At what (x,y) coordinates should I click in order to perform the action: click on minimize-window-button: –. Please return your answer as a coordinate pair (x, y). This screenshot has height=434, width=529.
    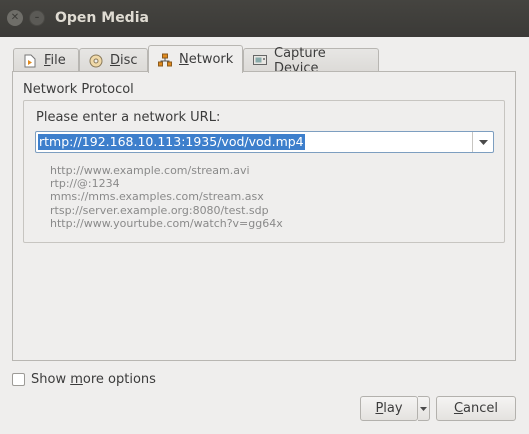
    Looking at the image, I should click on (37, 18).